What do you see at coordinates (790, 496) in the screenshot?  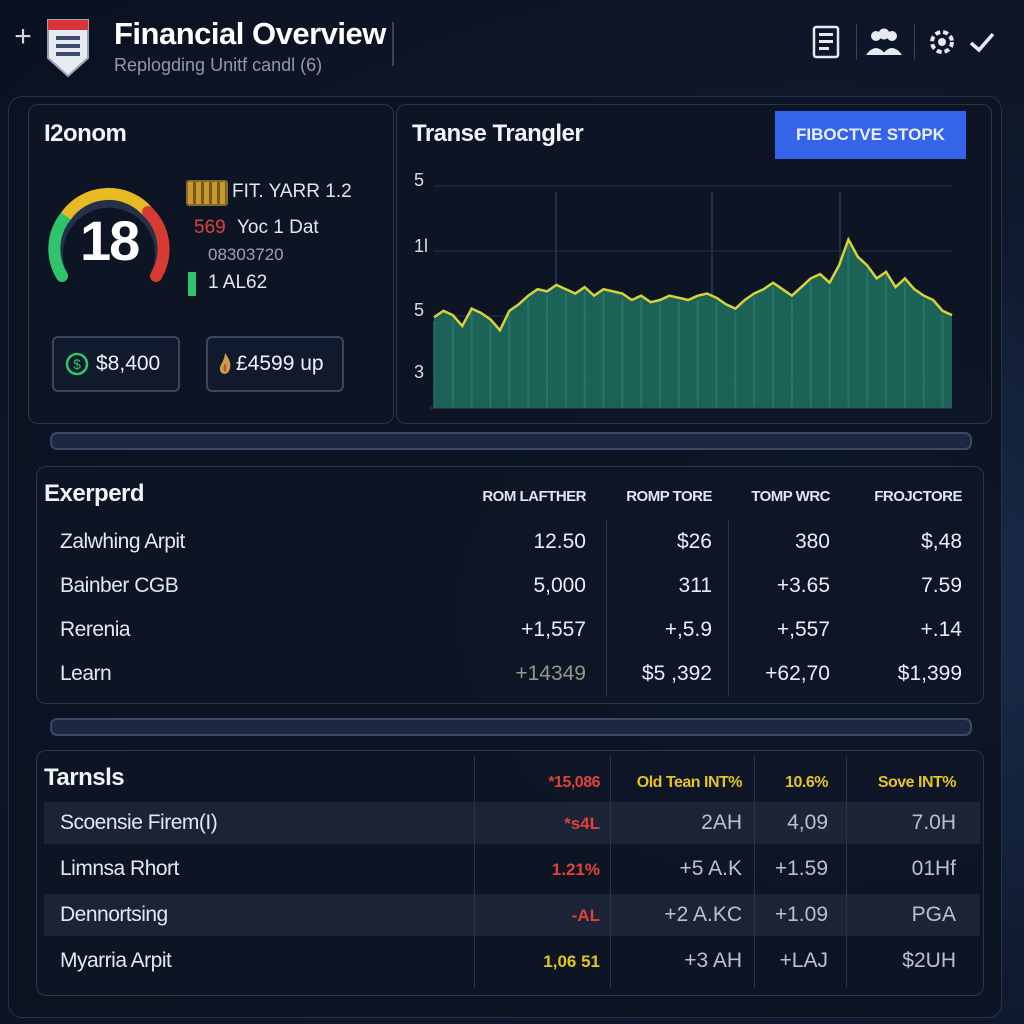 I see `column-header: TOMP WRC` at bounding box center [790, 496].